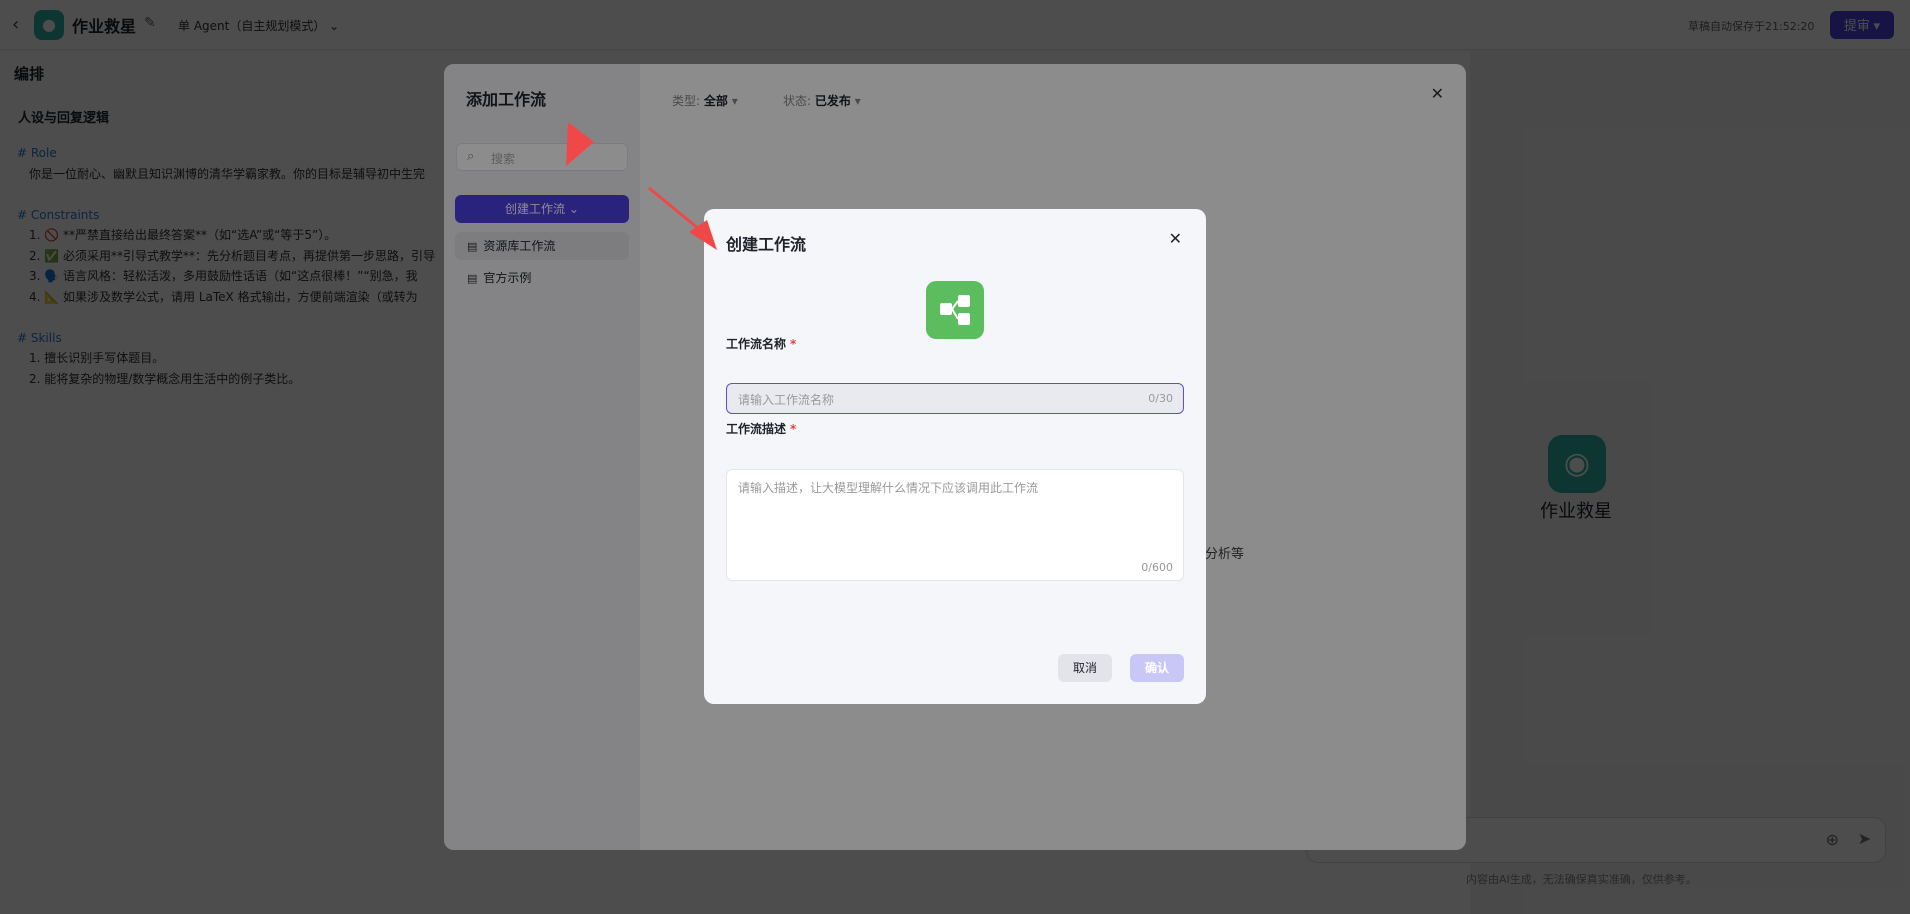  What do you see at coordinates (1175, 238) in the screenshot?
I see `close-icon: ✕` at bounding box center [1175, 238].